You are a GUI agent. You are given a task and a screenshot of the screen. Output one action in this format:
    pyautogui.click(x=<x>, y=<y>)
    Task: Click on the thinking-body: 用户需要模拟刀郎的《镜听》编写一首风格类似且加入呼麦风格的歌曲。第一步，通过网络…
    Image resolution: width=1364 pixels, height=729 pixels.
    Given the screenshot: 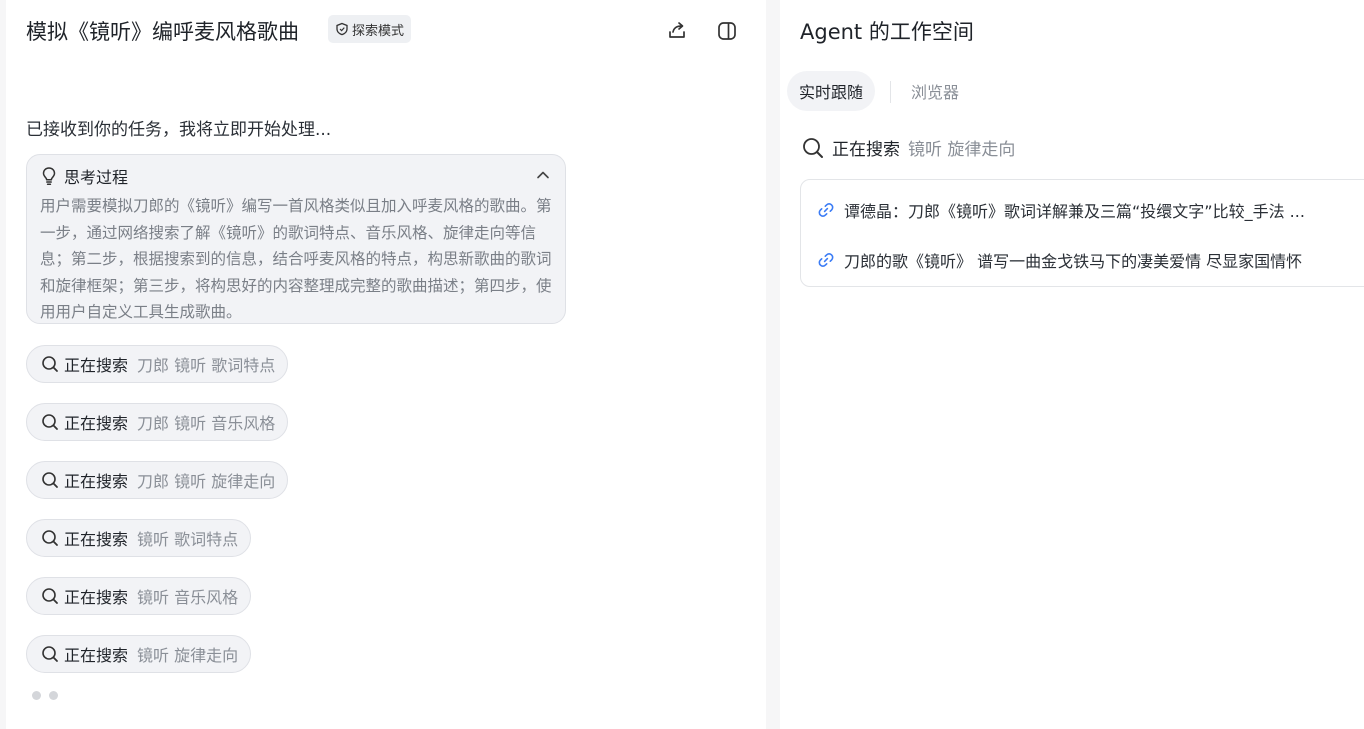 What is the action you would take?
    pyautogui.click(x=296, y=259)
    